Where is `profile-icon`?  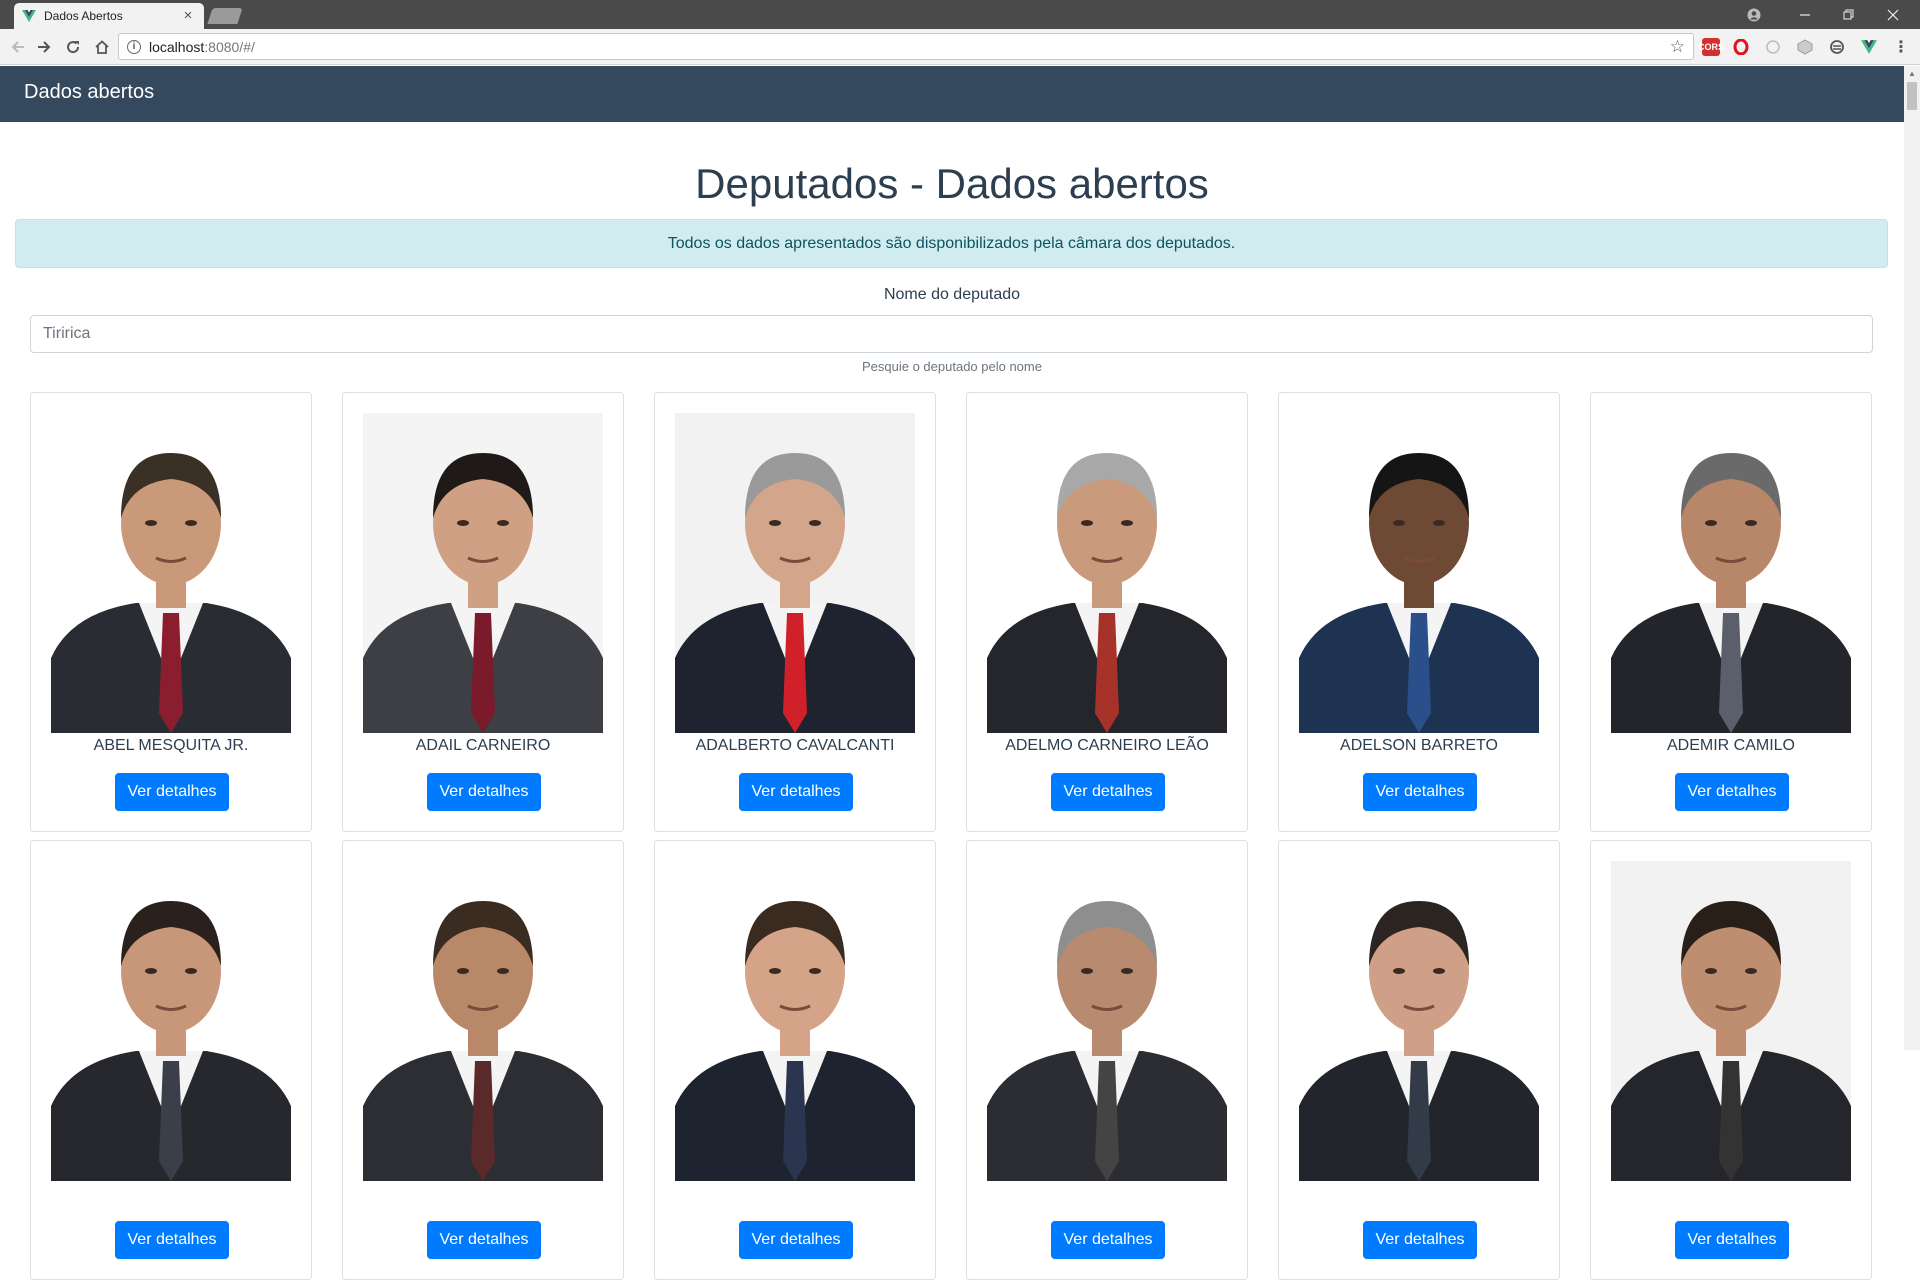 profile-icon is located at coordinates (1754, 14).